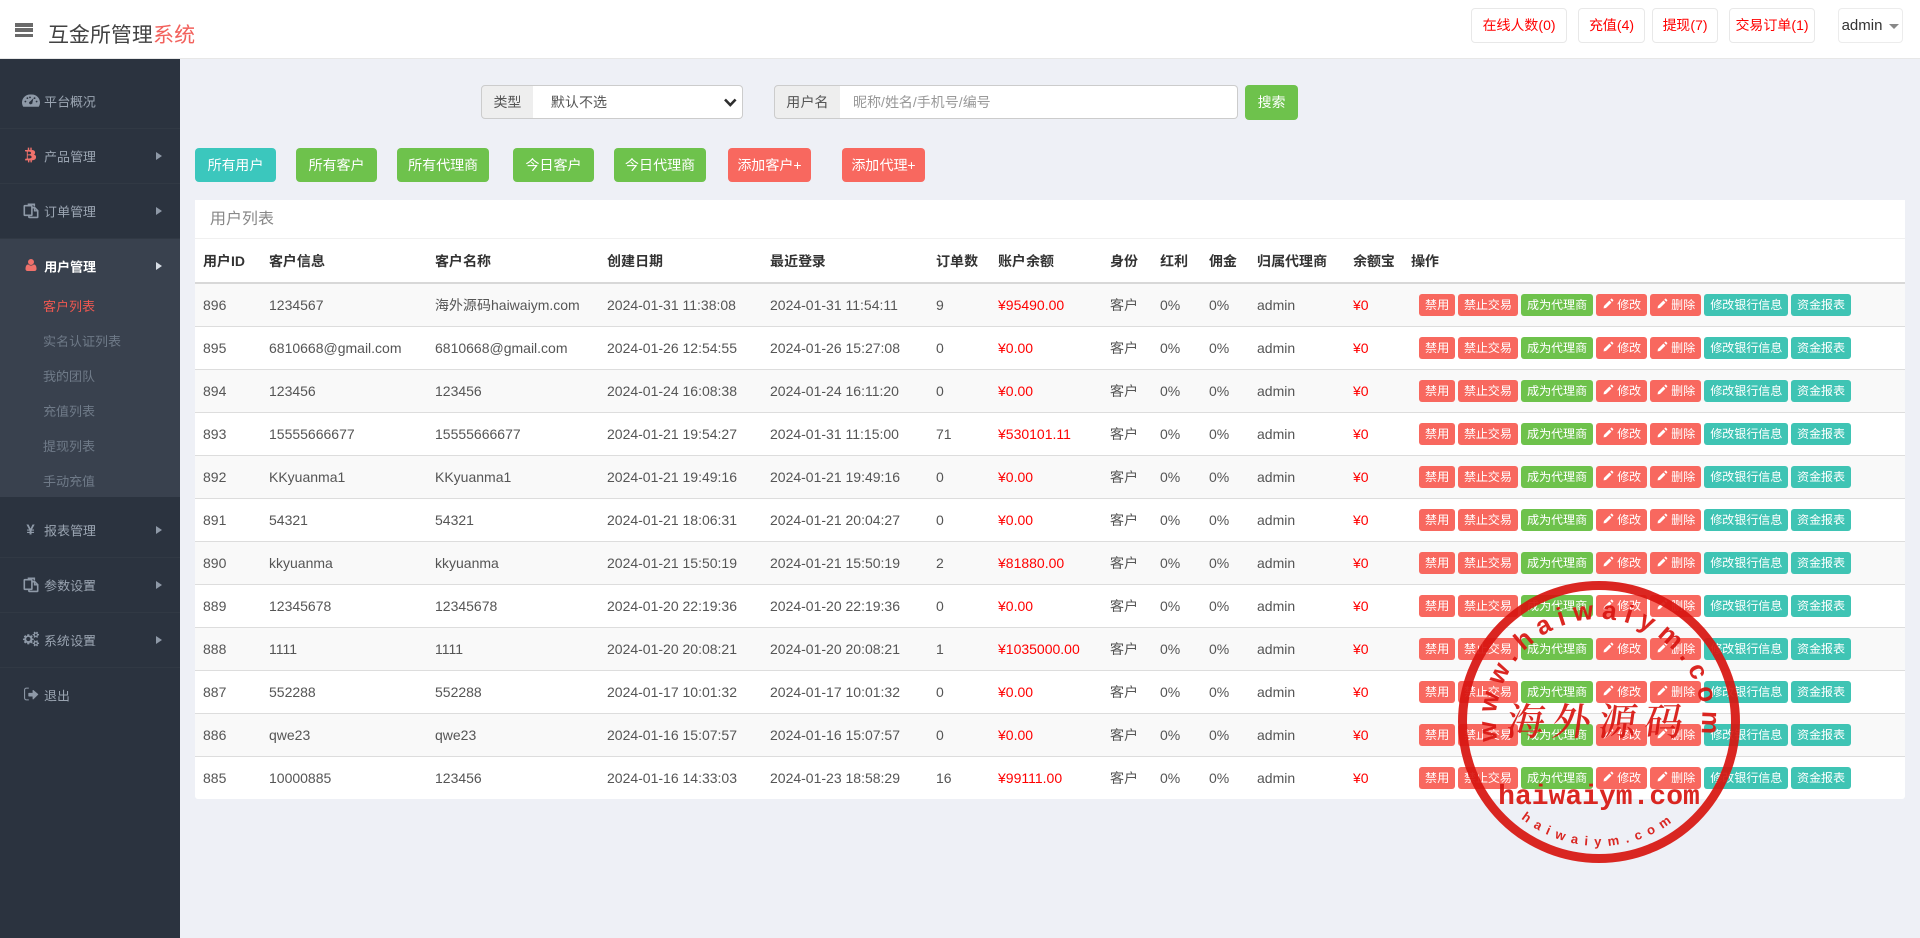 This screenshot has width=1920, height=938. I want to click on svg-text: 海外源码, so click(1600, 718).